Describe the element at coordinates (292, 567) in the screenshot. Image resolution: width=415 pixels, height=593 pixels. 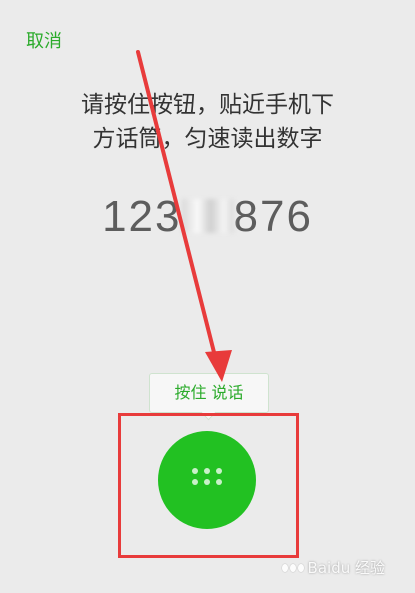
I see `baidu-paw-icon` at that location.